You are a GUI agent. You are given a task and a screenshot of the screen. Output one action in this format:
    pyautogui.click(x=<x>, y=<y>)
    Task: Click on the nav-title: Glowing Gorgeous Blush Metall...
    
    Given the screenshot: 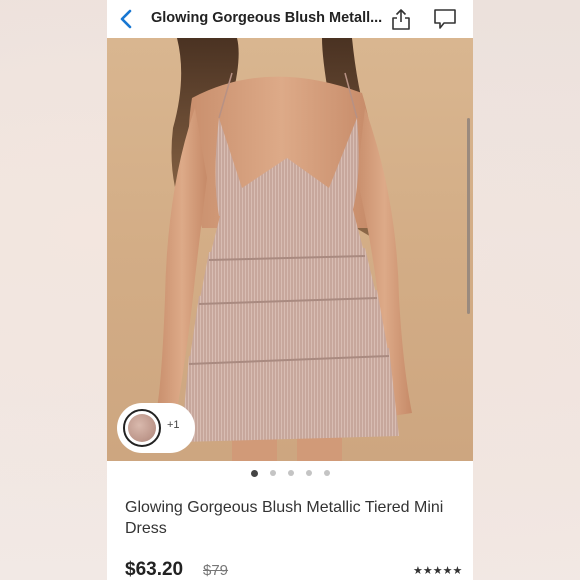 What is the action you would take?
    pyautogui.click(x=267, y=18)
    